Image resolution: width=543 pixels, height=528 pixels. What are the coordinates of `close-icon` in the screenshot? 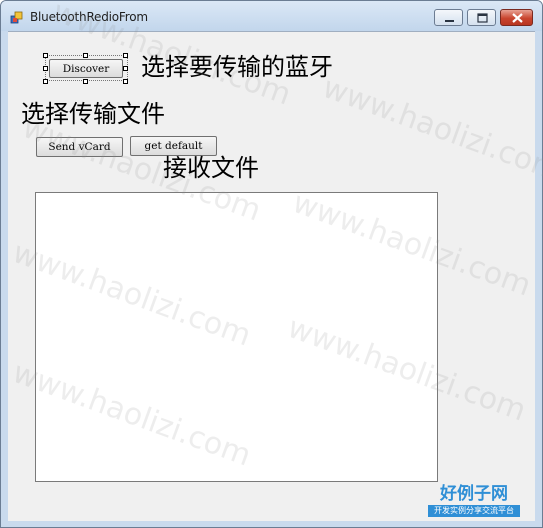 It's located at (517, 18).